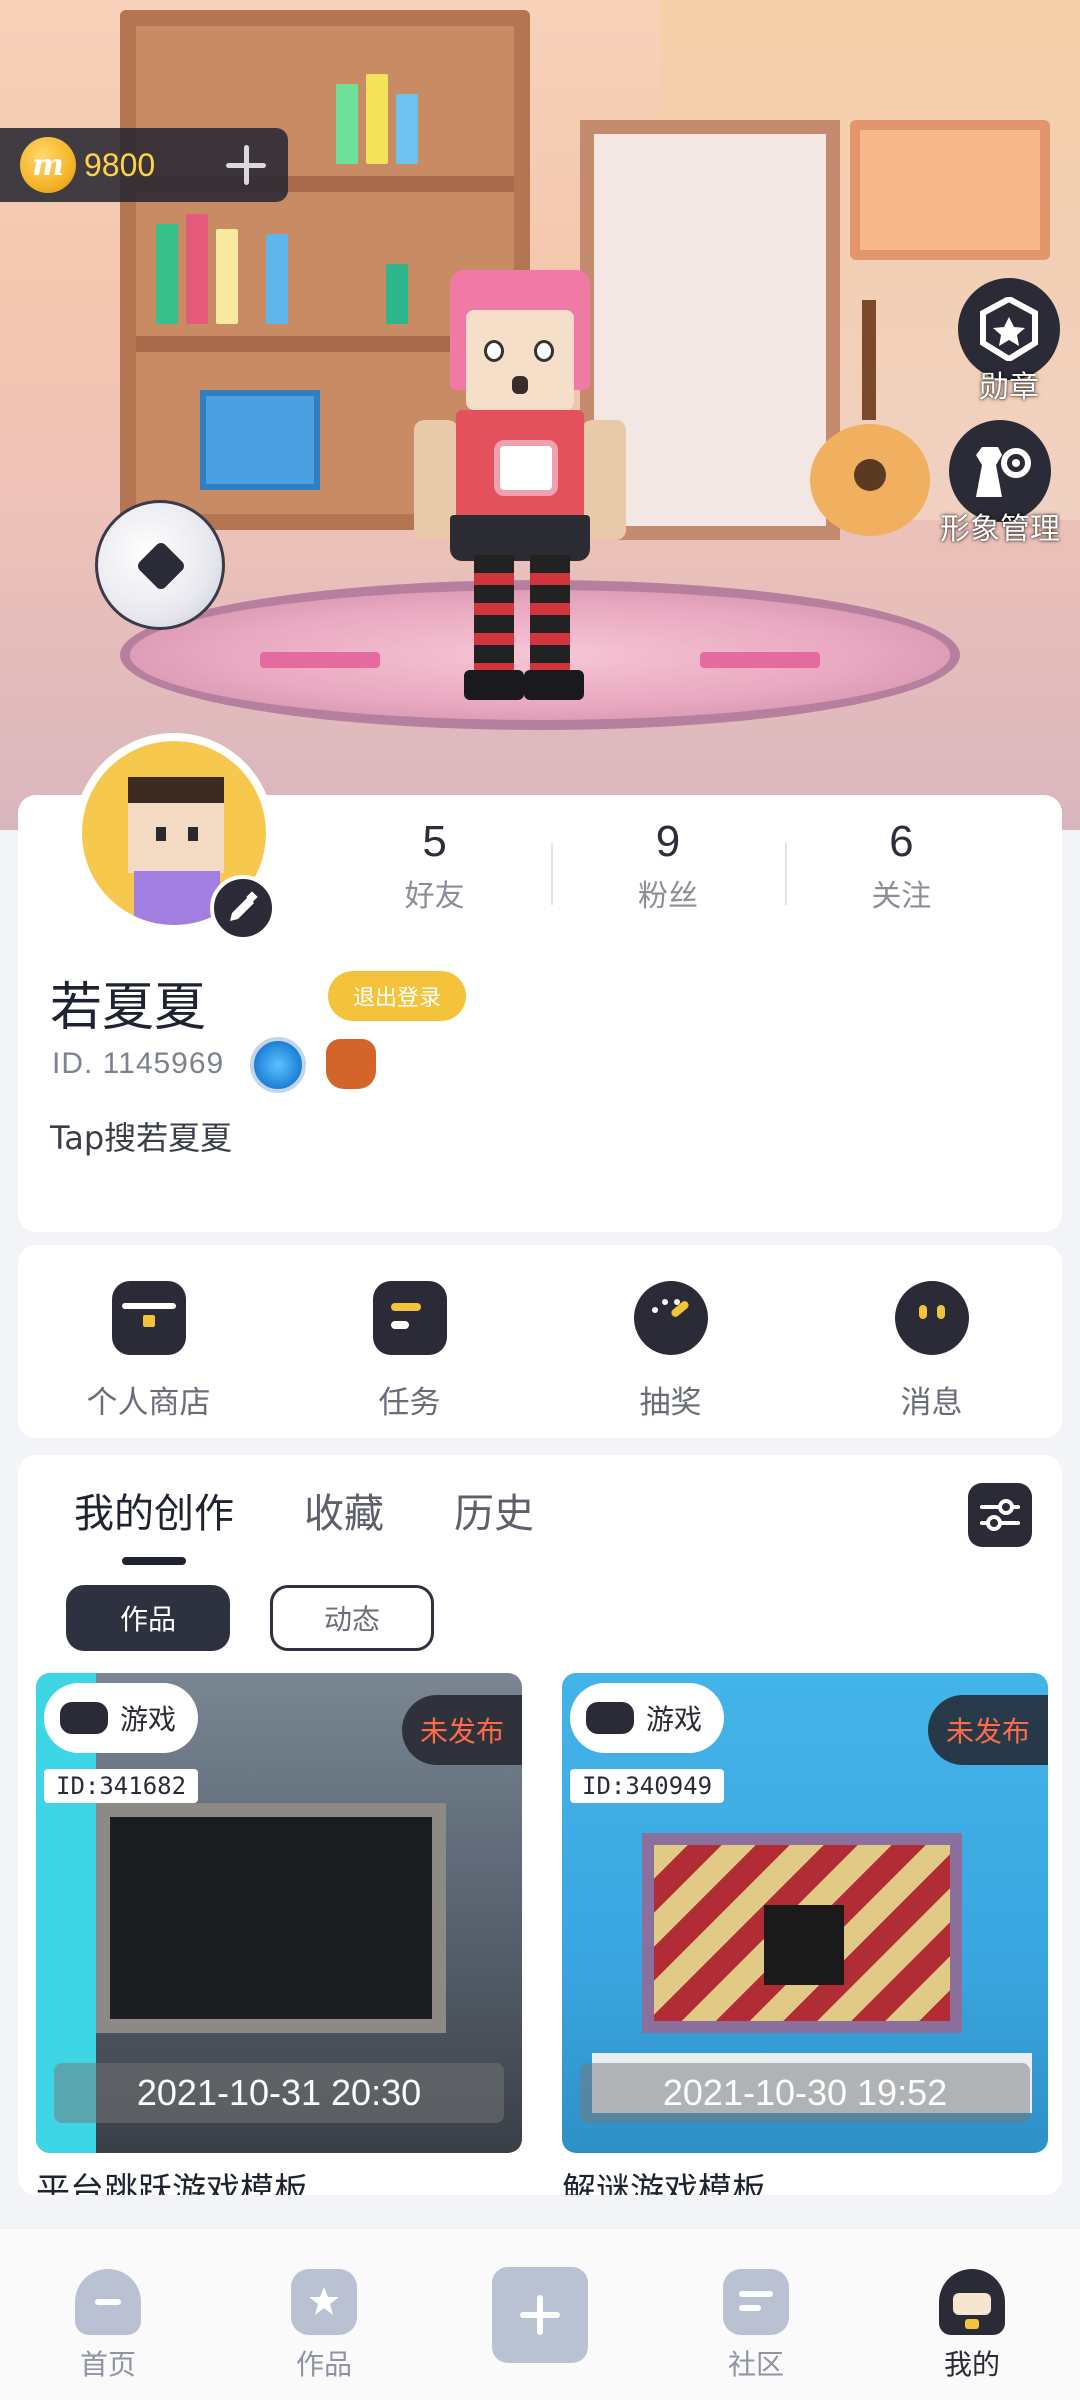  I want to click on following-label: 关注, so click(901, 896).